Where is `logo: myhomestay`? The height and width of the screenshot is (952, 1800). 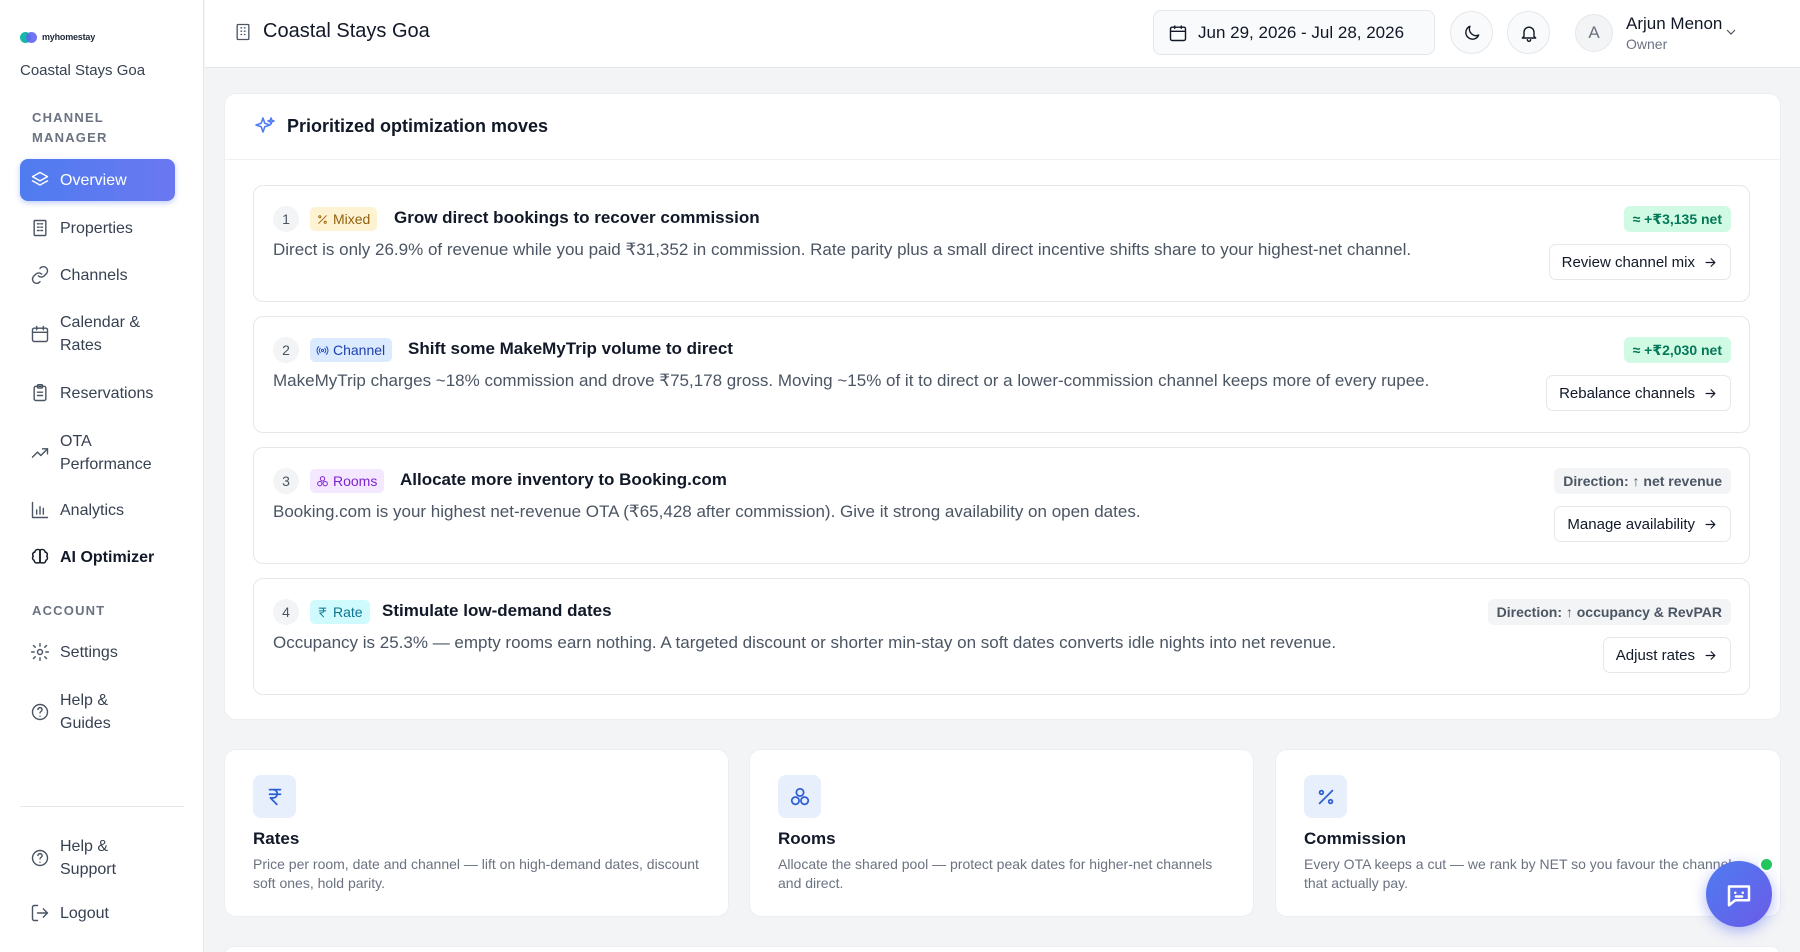 logo: myhomestay is located at coordinates (57, 37).